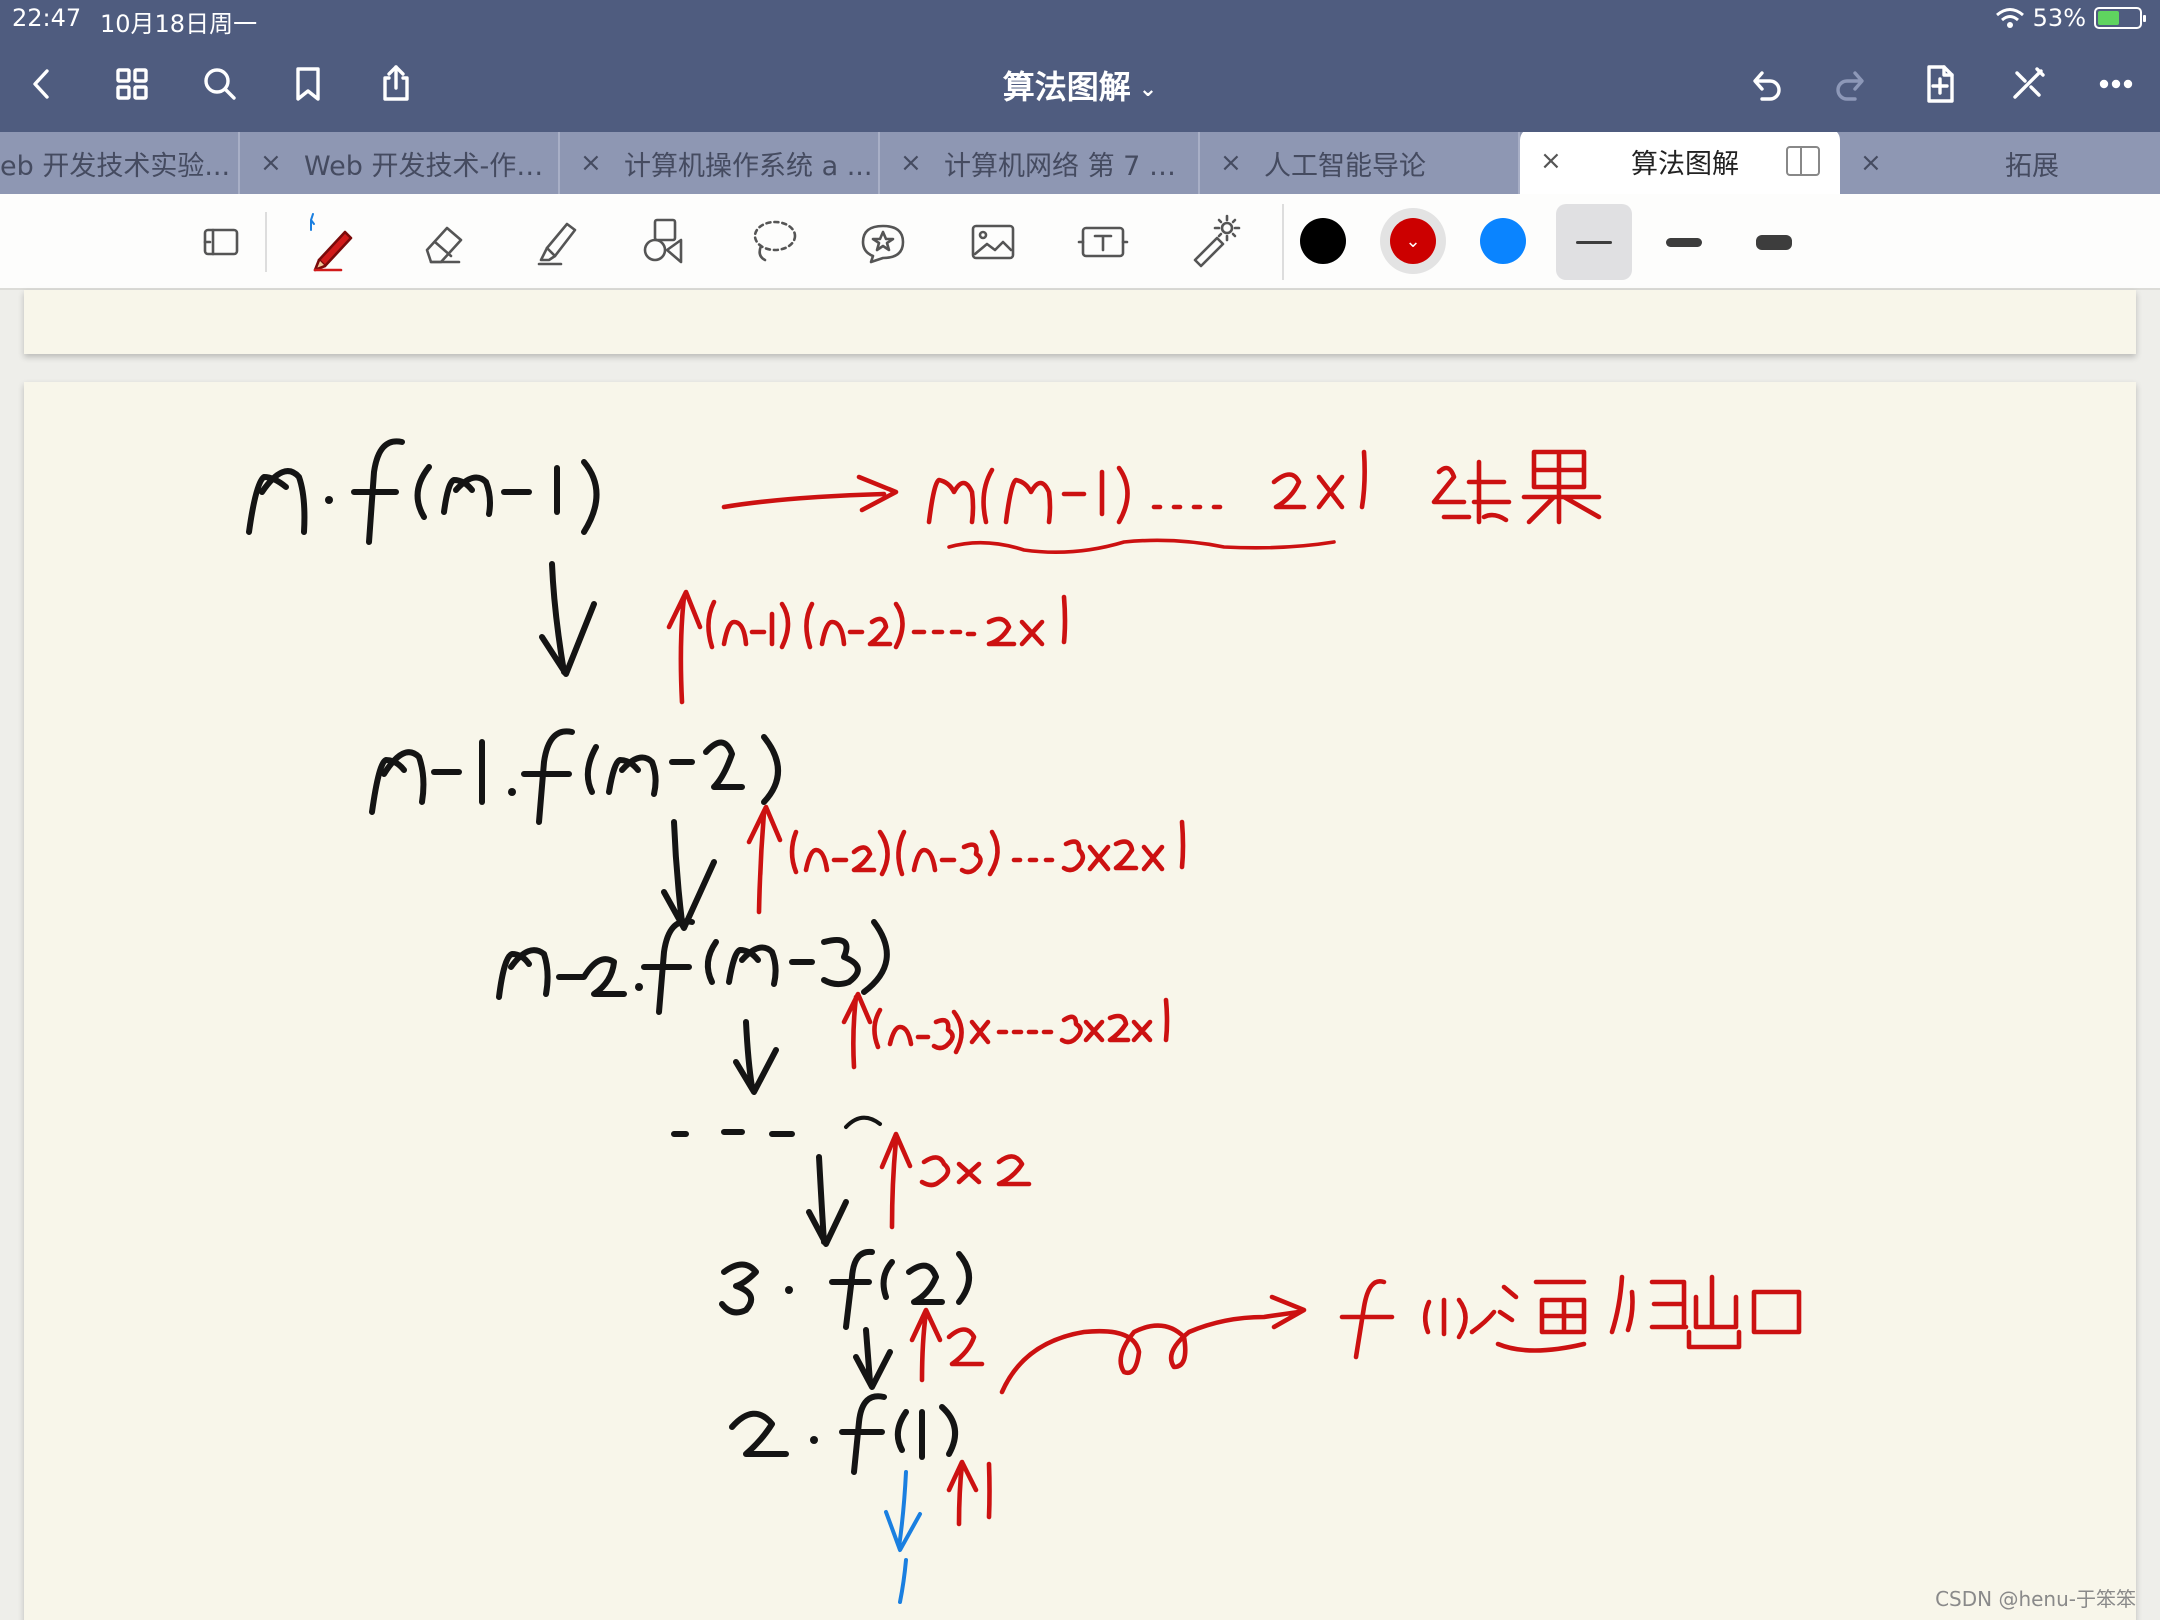 The height and width of the screenshot is (1620, 2160). What do you see at coordinates (2059, 18) in the screenshot?
I see `battery-percent: 53%` at bounding box center [2059, 18].